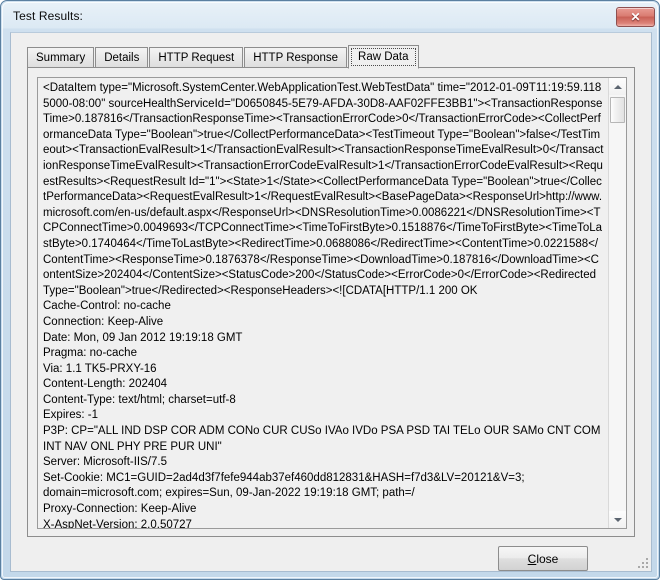 The height and width of the screenshot is (580, 660). I want to click on close-icon: ✕, so click(635, 17).